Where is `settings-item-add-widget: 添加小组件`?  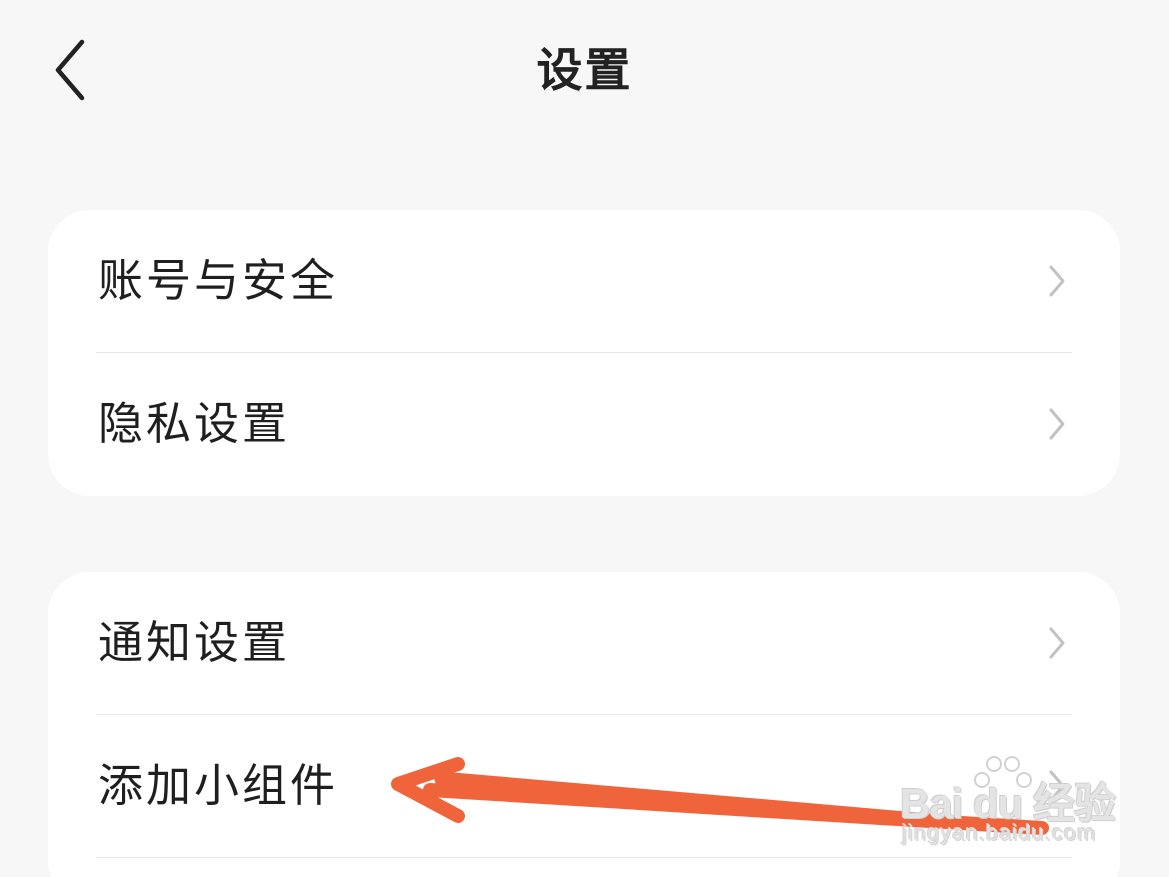
settings-item-add-widget: 添加小组件 is located at coordinates (584, 786).